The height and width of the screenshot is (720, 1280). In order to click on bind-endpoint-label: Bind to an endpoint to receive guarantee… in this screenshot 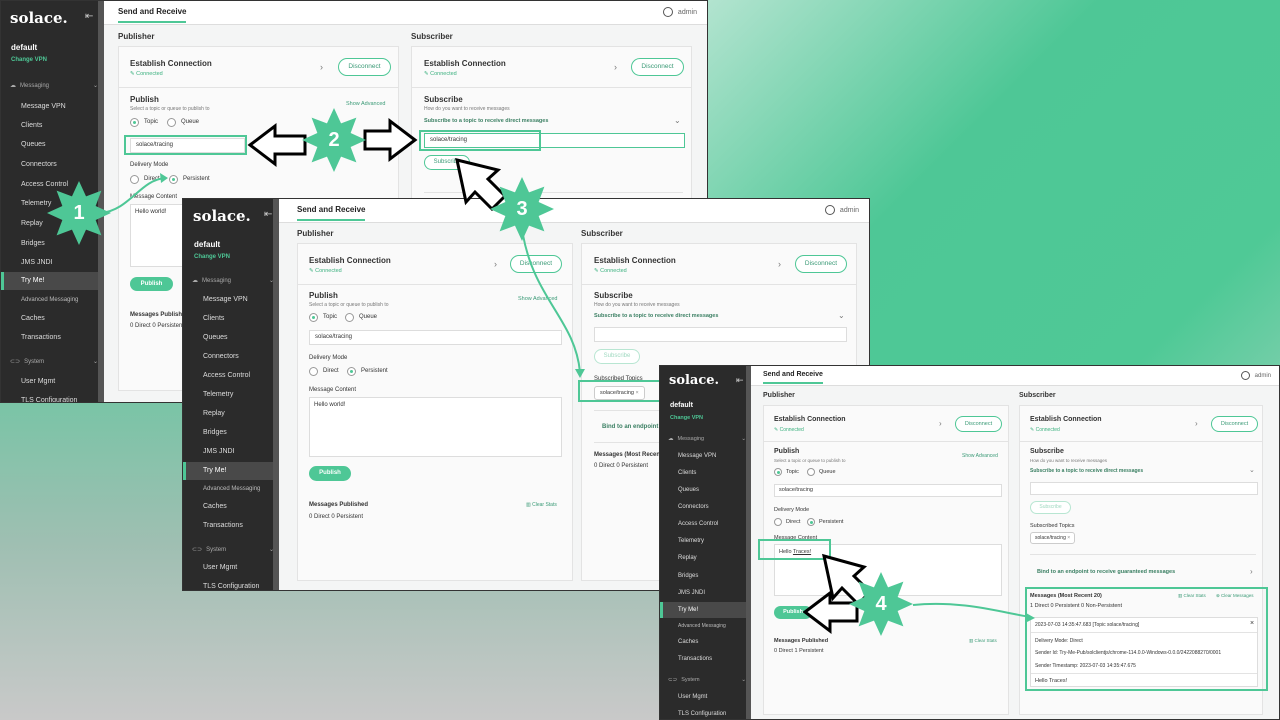, I will do `click(1106, 572)`.